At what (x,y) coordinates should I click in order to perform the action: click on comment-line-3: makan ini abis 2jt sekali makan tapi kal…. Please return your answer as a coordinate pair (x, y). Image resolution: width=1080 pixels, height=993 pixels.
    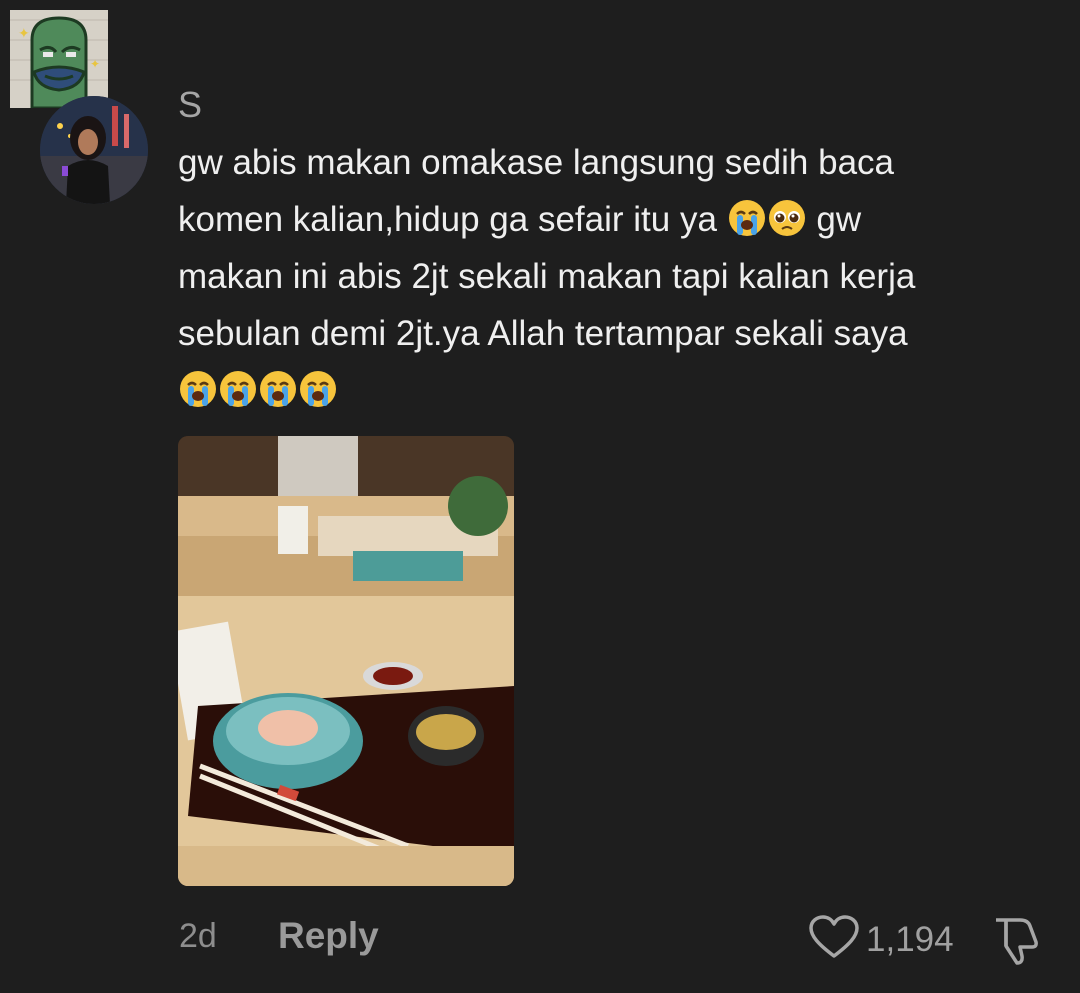
    Looking at the image, I should click on (547, 276).